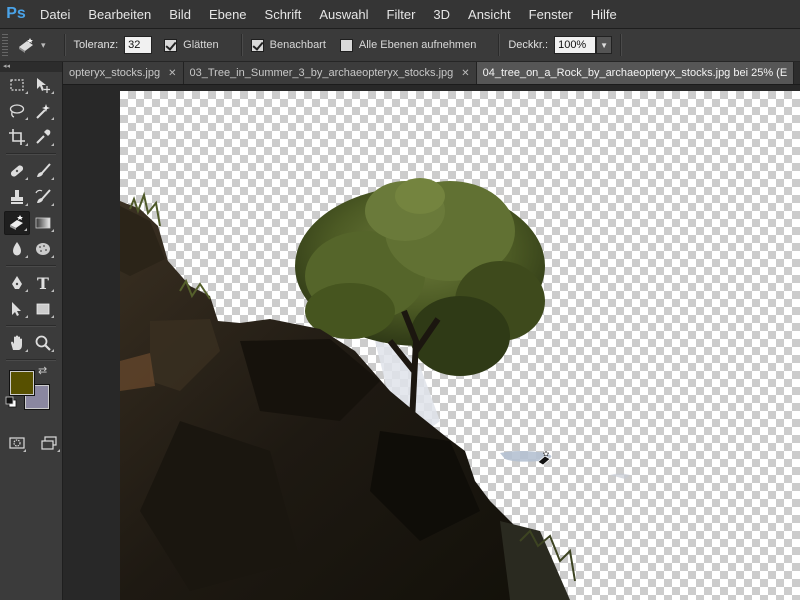 This screenshot has width=800, height=600. What do you see at coordinates (283, 14) in the screenshot?
I see `menu-schrift: Schrift` at bounding box center [283, 14].